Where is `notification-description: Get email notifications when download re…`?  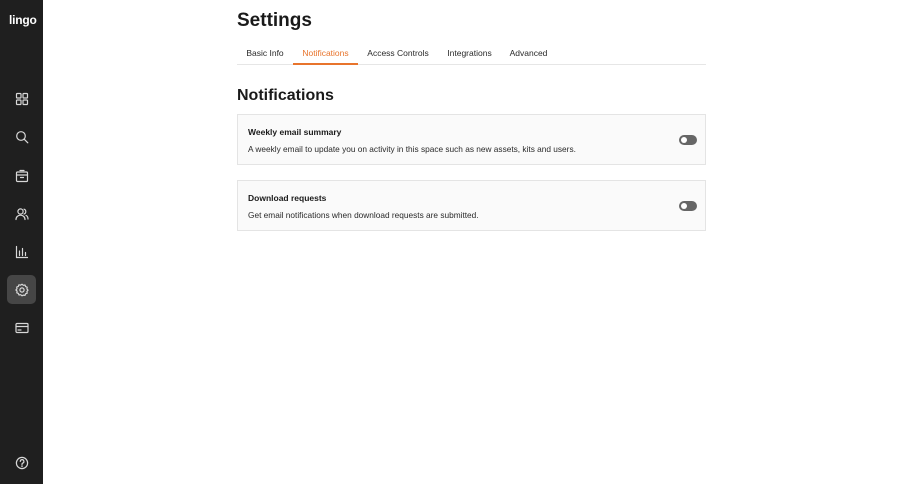
notification-description: Get email notifications when download re… is located at coordinates (363, 215).